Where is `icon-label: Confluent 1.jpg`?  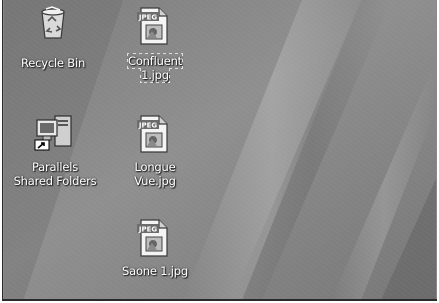 icon-label: Confluent 1.jpg is located at coordinates (155, 68).